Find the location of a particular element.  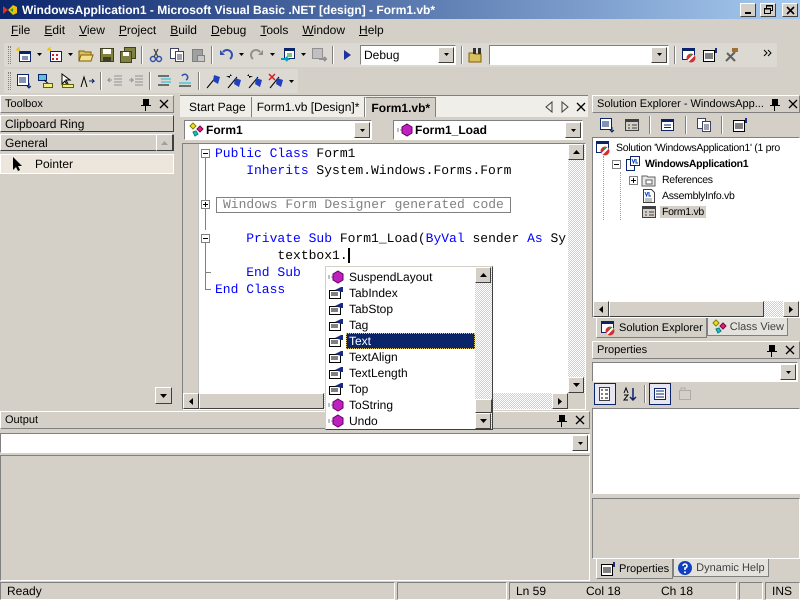

method-dropdown: Form1_Load is located at coordinates (488, 130).